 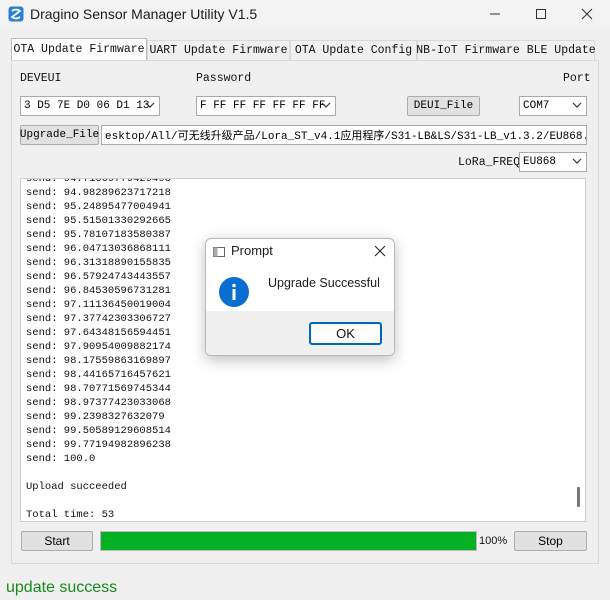 I want to click on log-line: Upload succeeded, so click(x=76, y=487).